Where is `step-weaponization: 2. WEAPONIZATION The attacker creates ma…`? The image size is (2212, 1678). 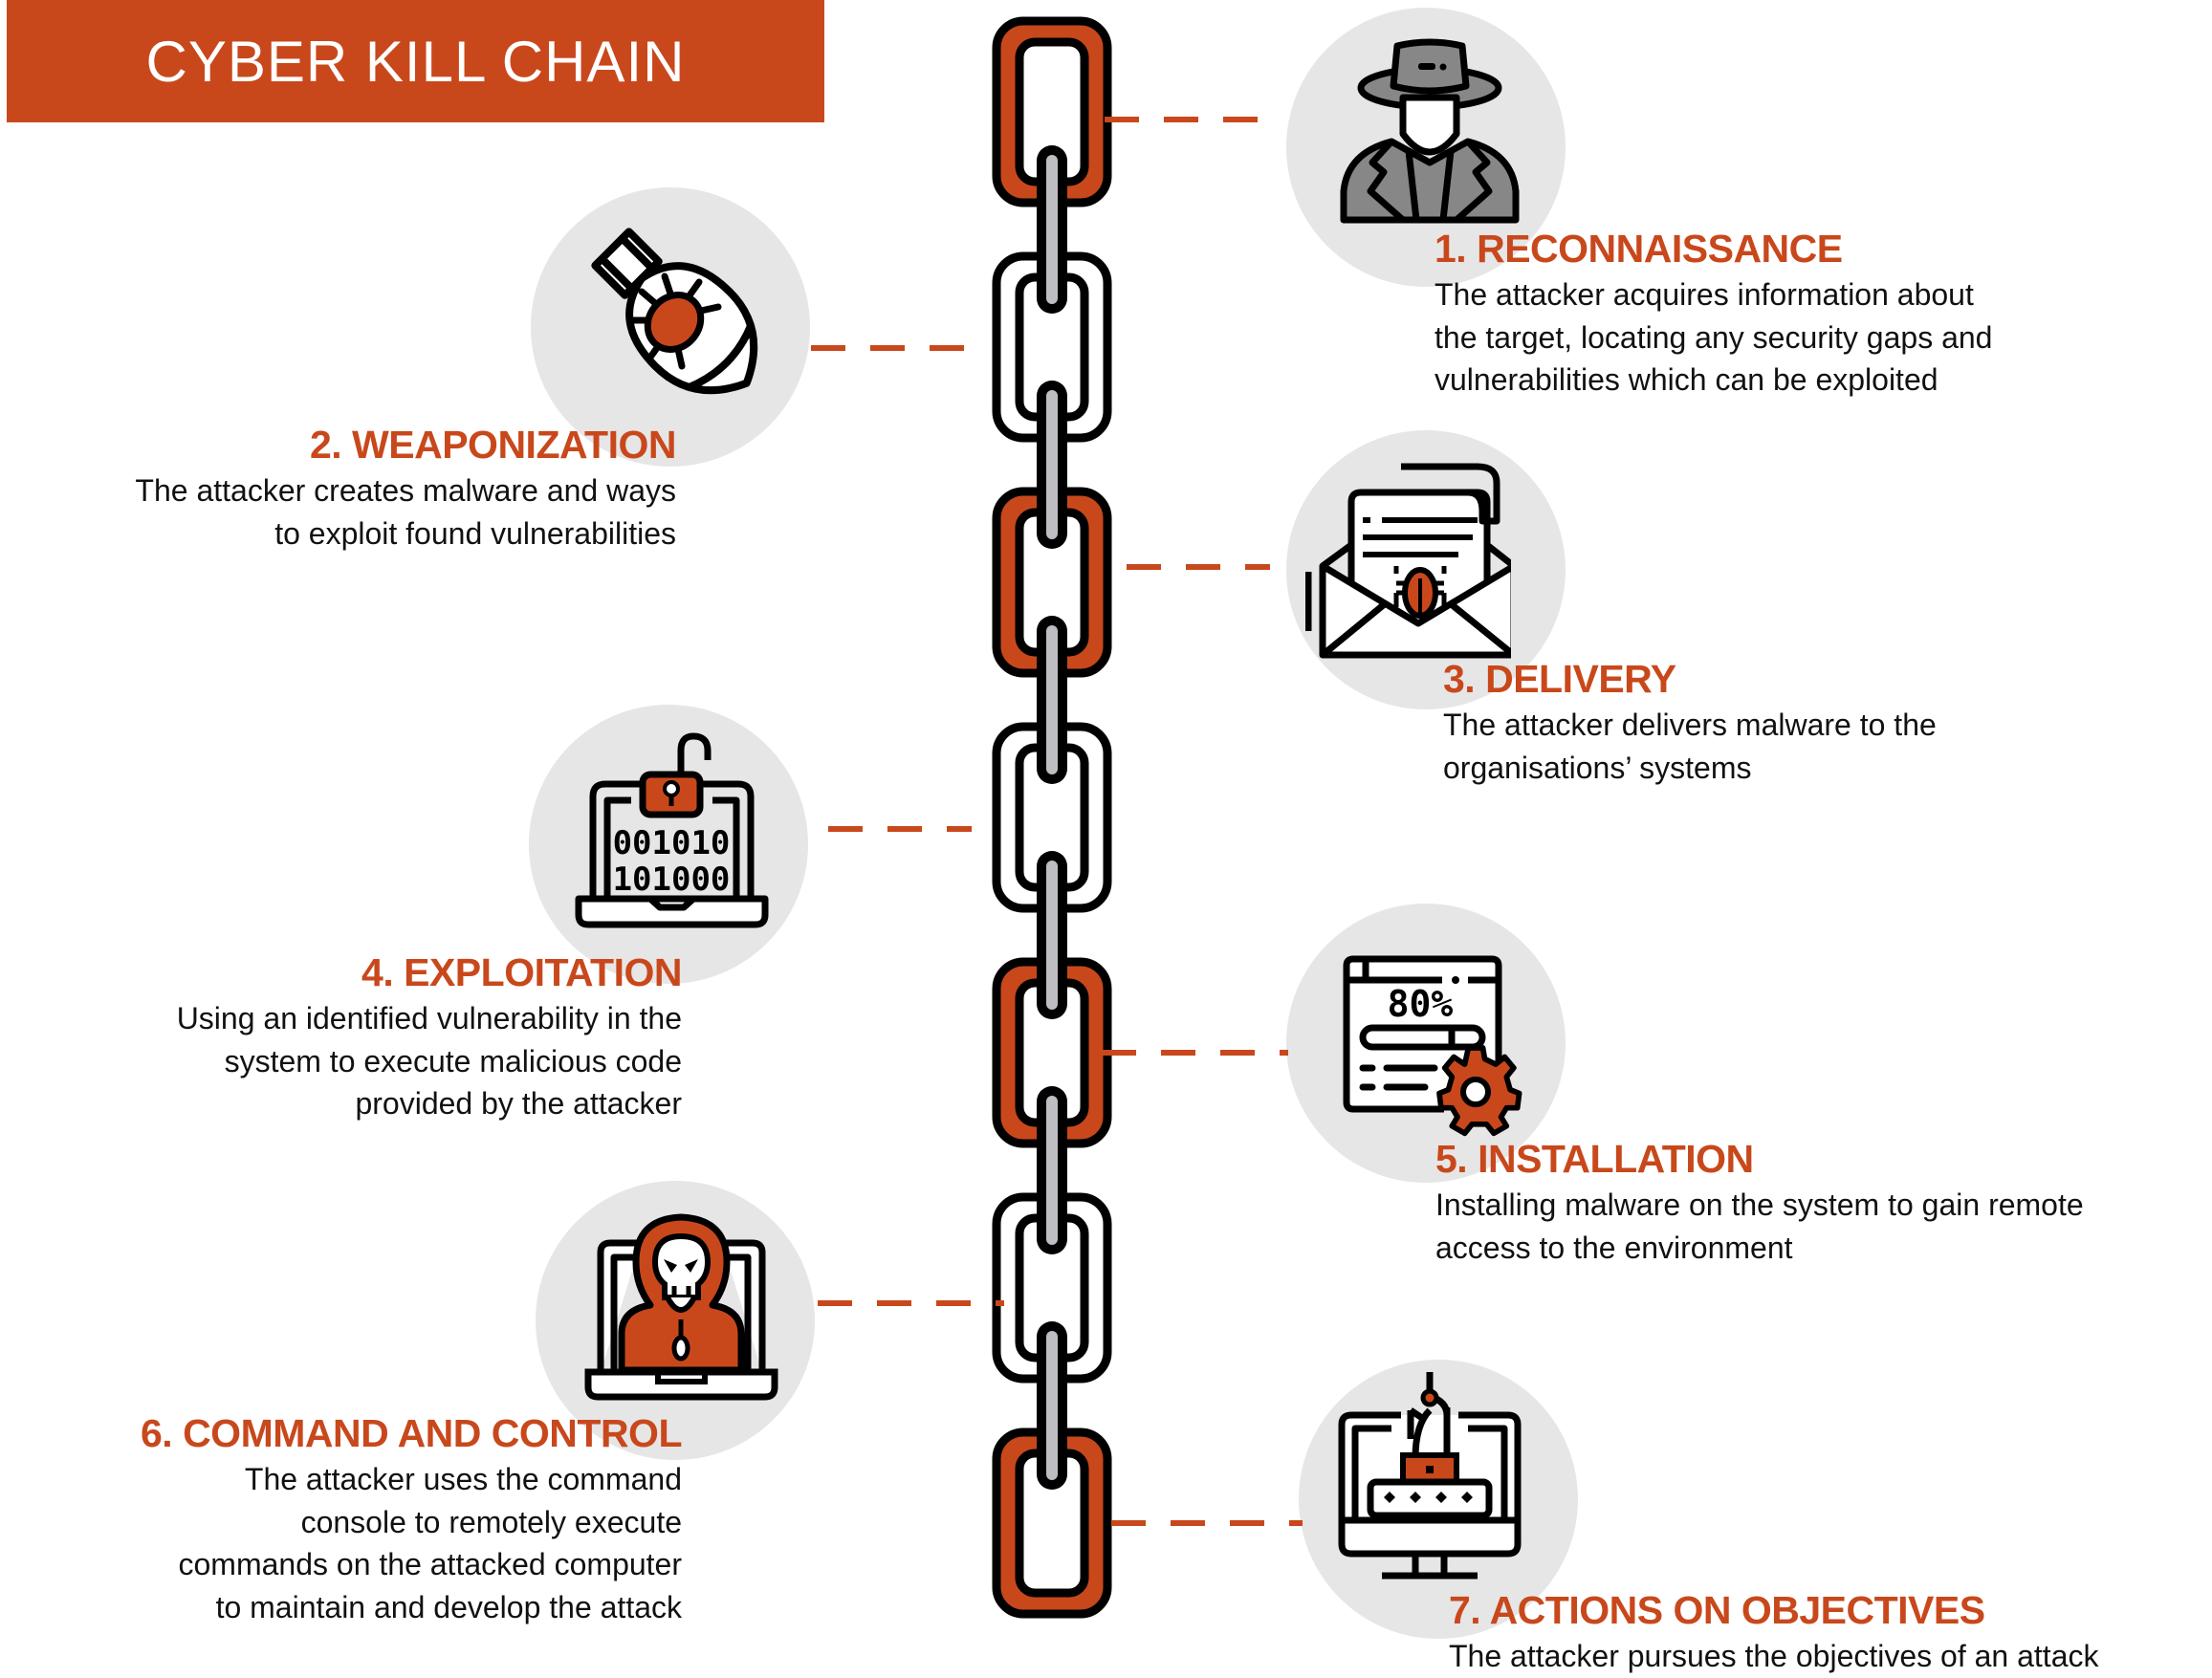
step-weaponization: 2. WEAPONIZATION The attacker creates ma… is located at coordinates (405, 488).